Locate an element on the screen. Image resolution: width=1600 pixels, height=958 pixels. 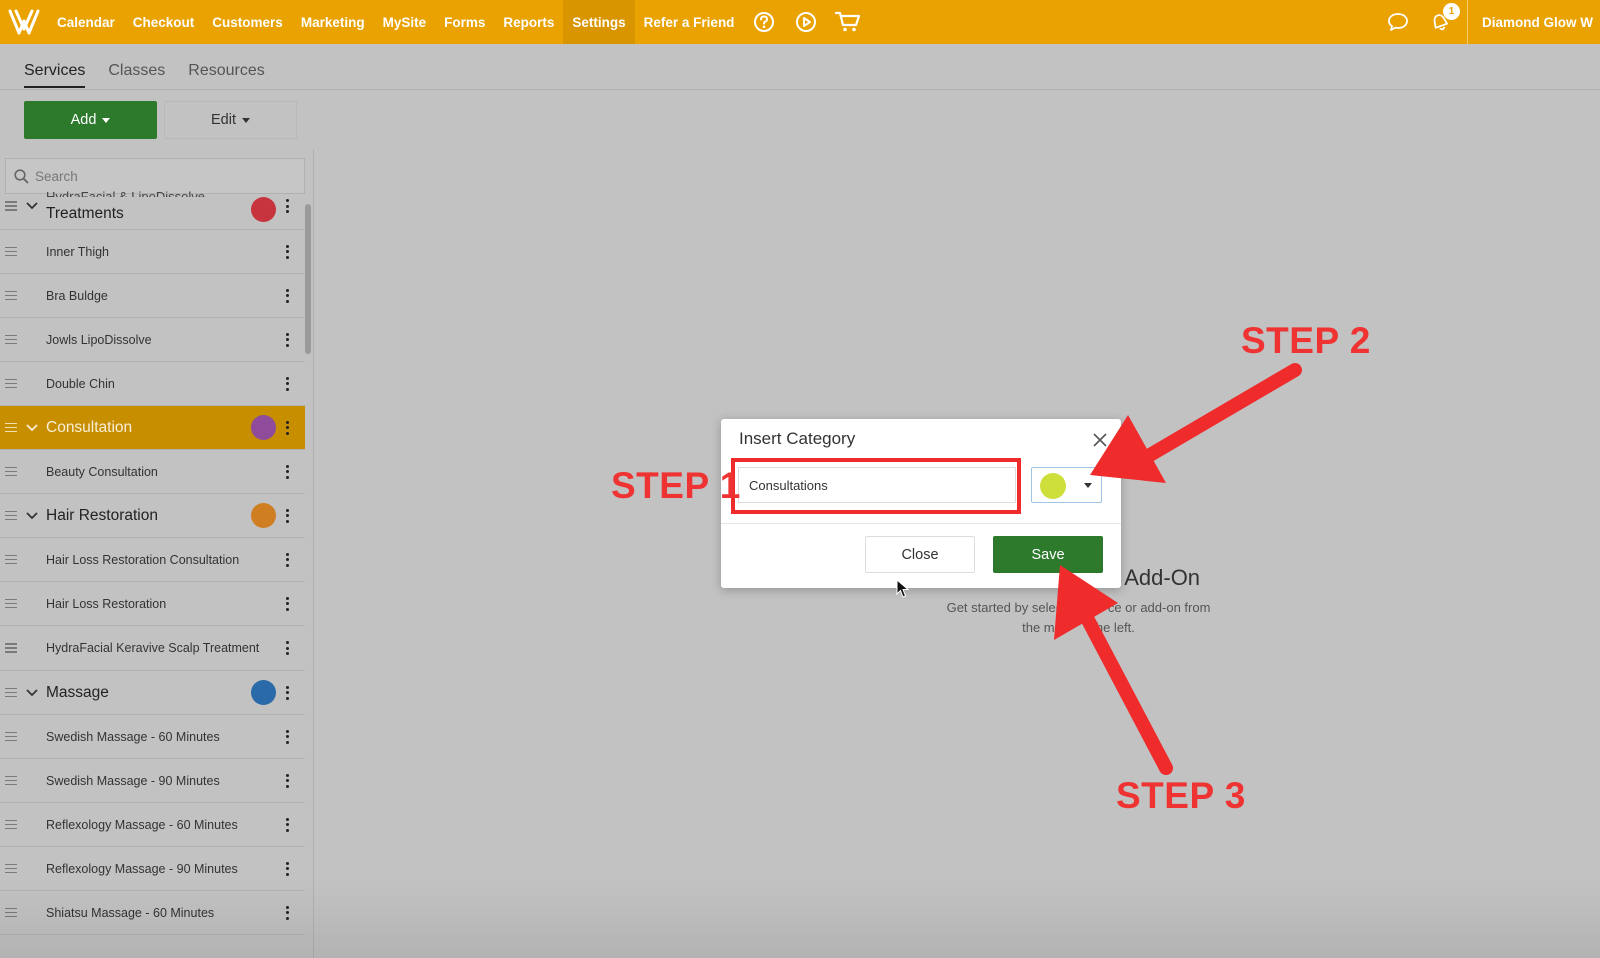
tab-classes: Classes is located at coordinates (136, 75).